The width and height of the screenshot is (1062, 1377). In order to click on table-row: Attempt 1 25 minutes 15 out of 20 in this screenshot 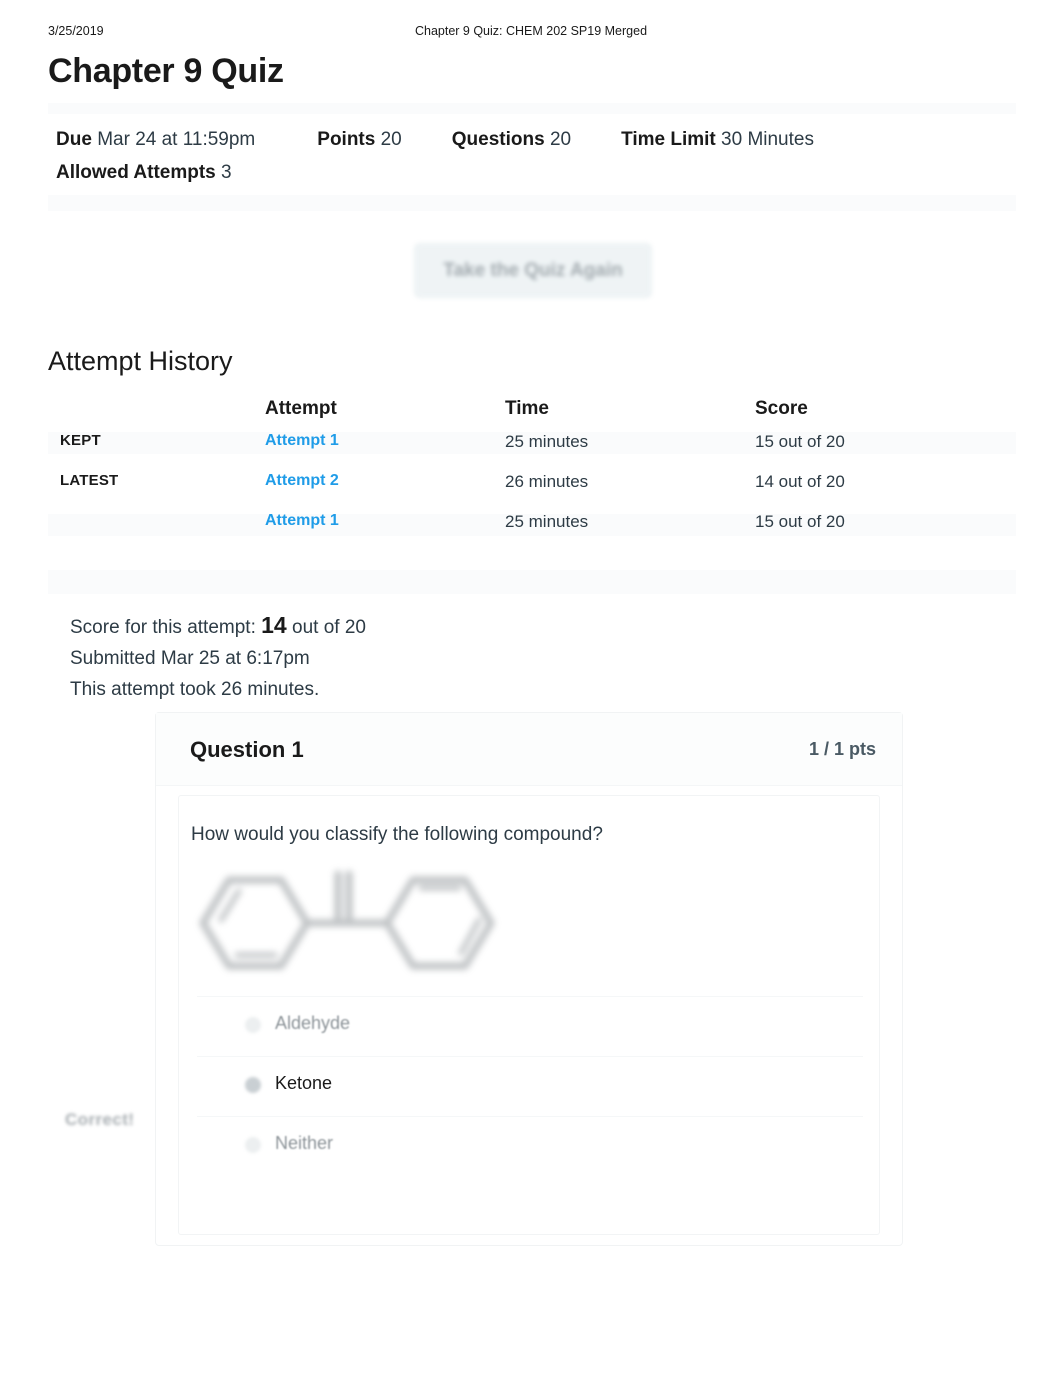, I will do `click(532, 532)`.